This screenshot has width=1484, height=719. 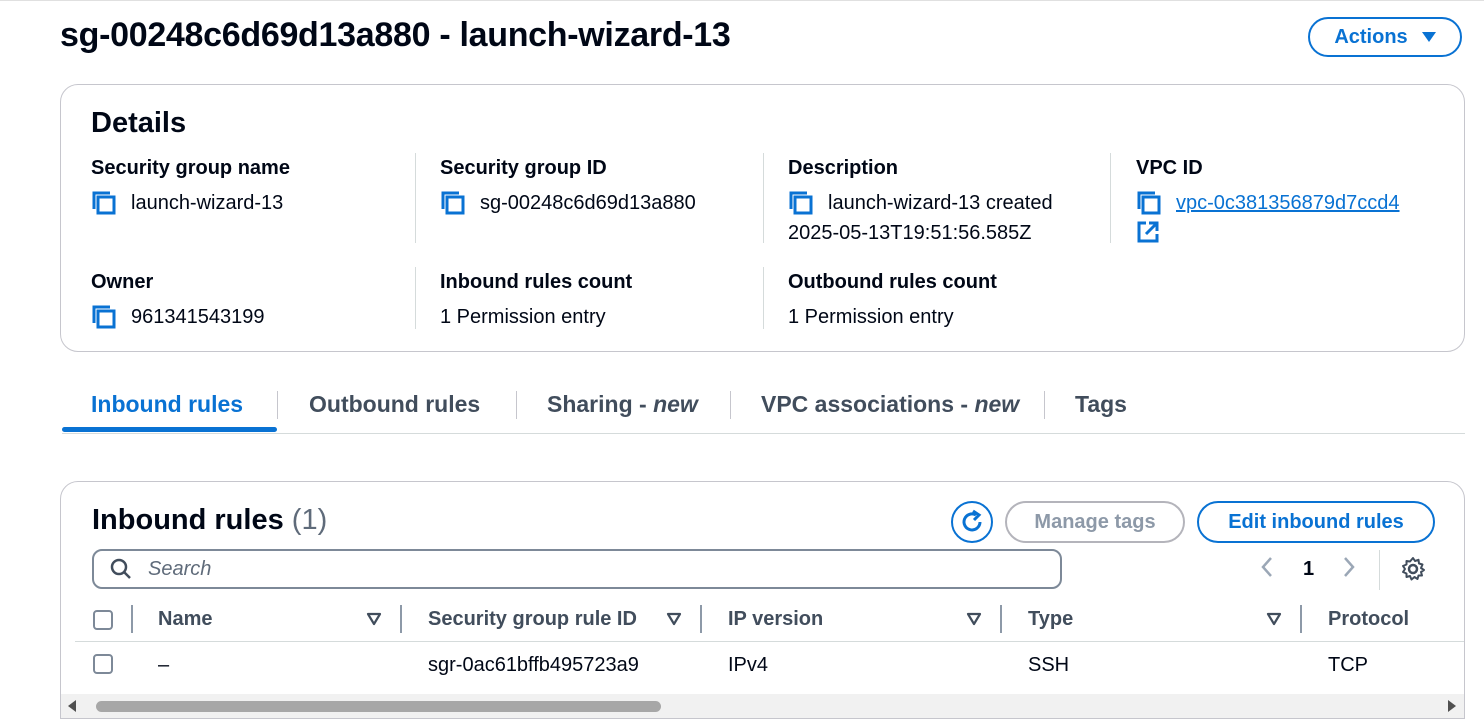 I want to click on manage-tags-button: Manage tags, so click(x=1095, y=522).